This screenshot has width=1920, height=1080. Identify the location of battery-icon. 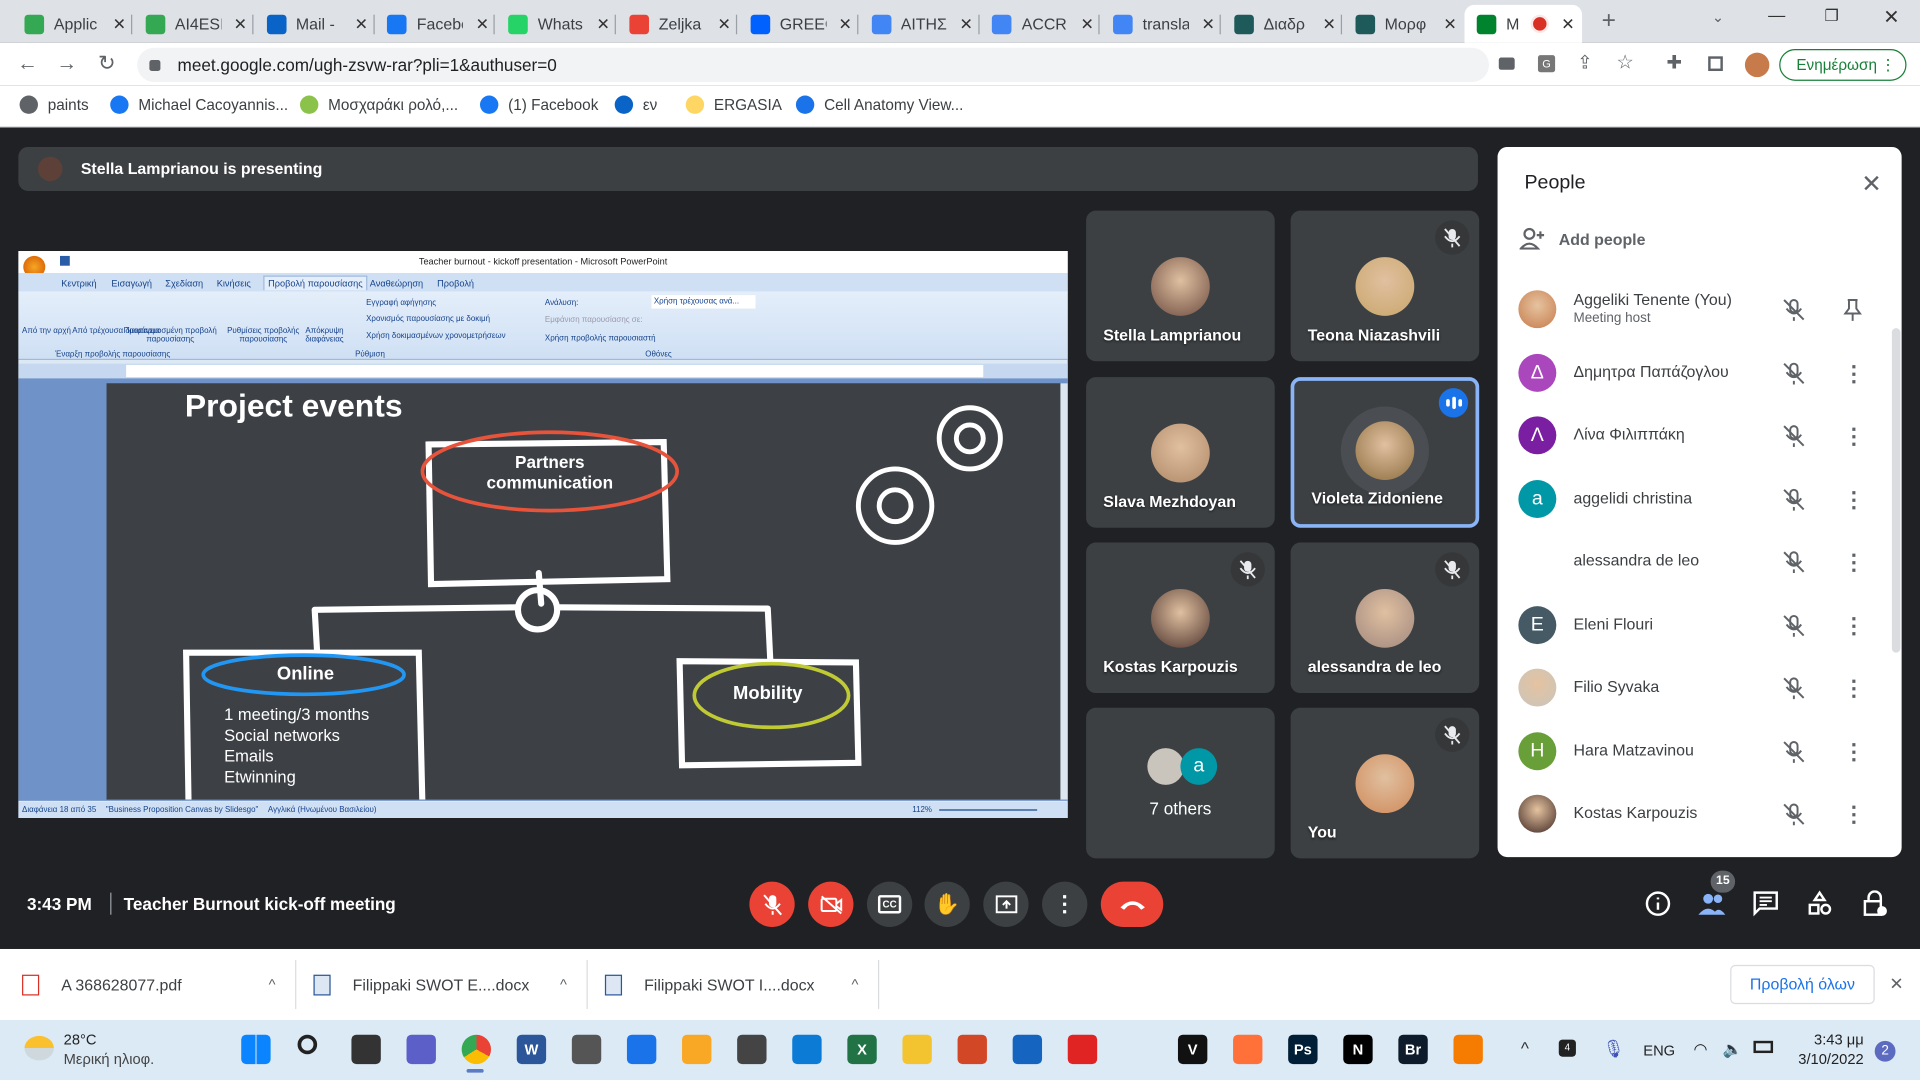
(1763, 1047).